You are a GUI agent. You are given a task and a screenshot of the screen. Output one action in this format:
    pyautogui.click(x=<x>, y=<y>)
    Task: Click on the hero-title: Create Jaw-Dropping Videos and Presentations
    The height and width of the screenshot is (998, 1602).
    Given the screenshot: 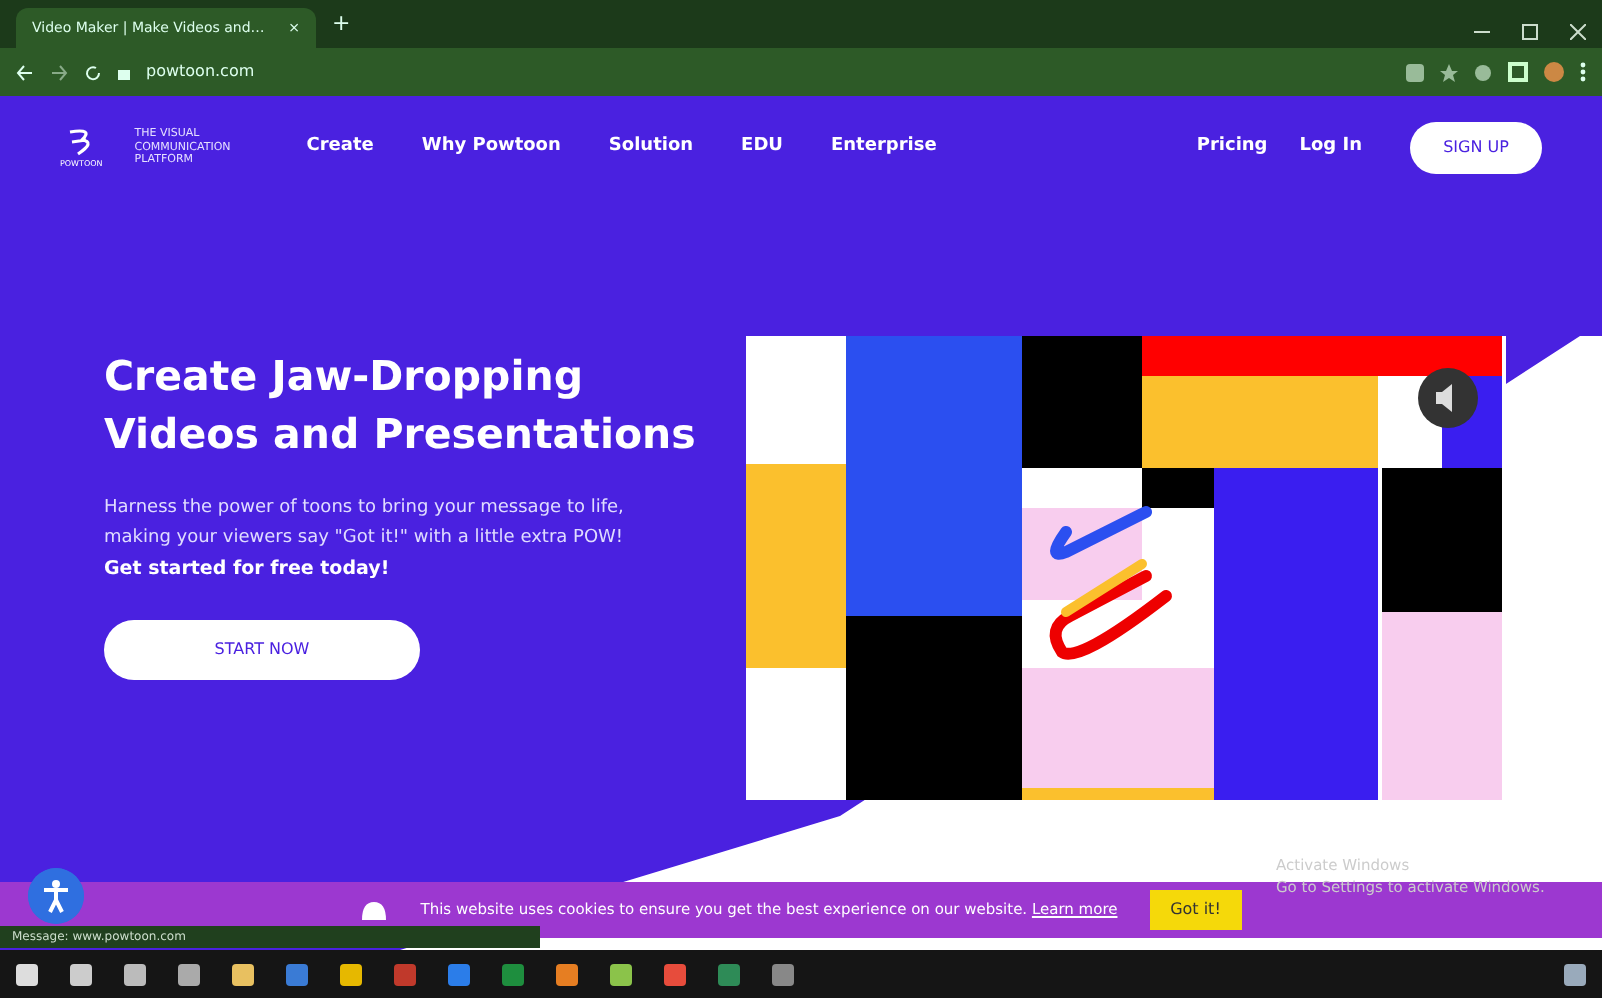 What is the action you would take?
    pyautogui.click(x=401, y=406)
    